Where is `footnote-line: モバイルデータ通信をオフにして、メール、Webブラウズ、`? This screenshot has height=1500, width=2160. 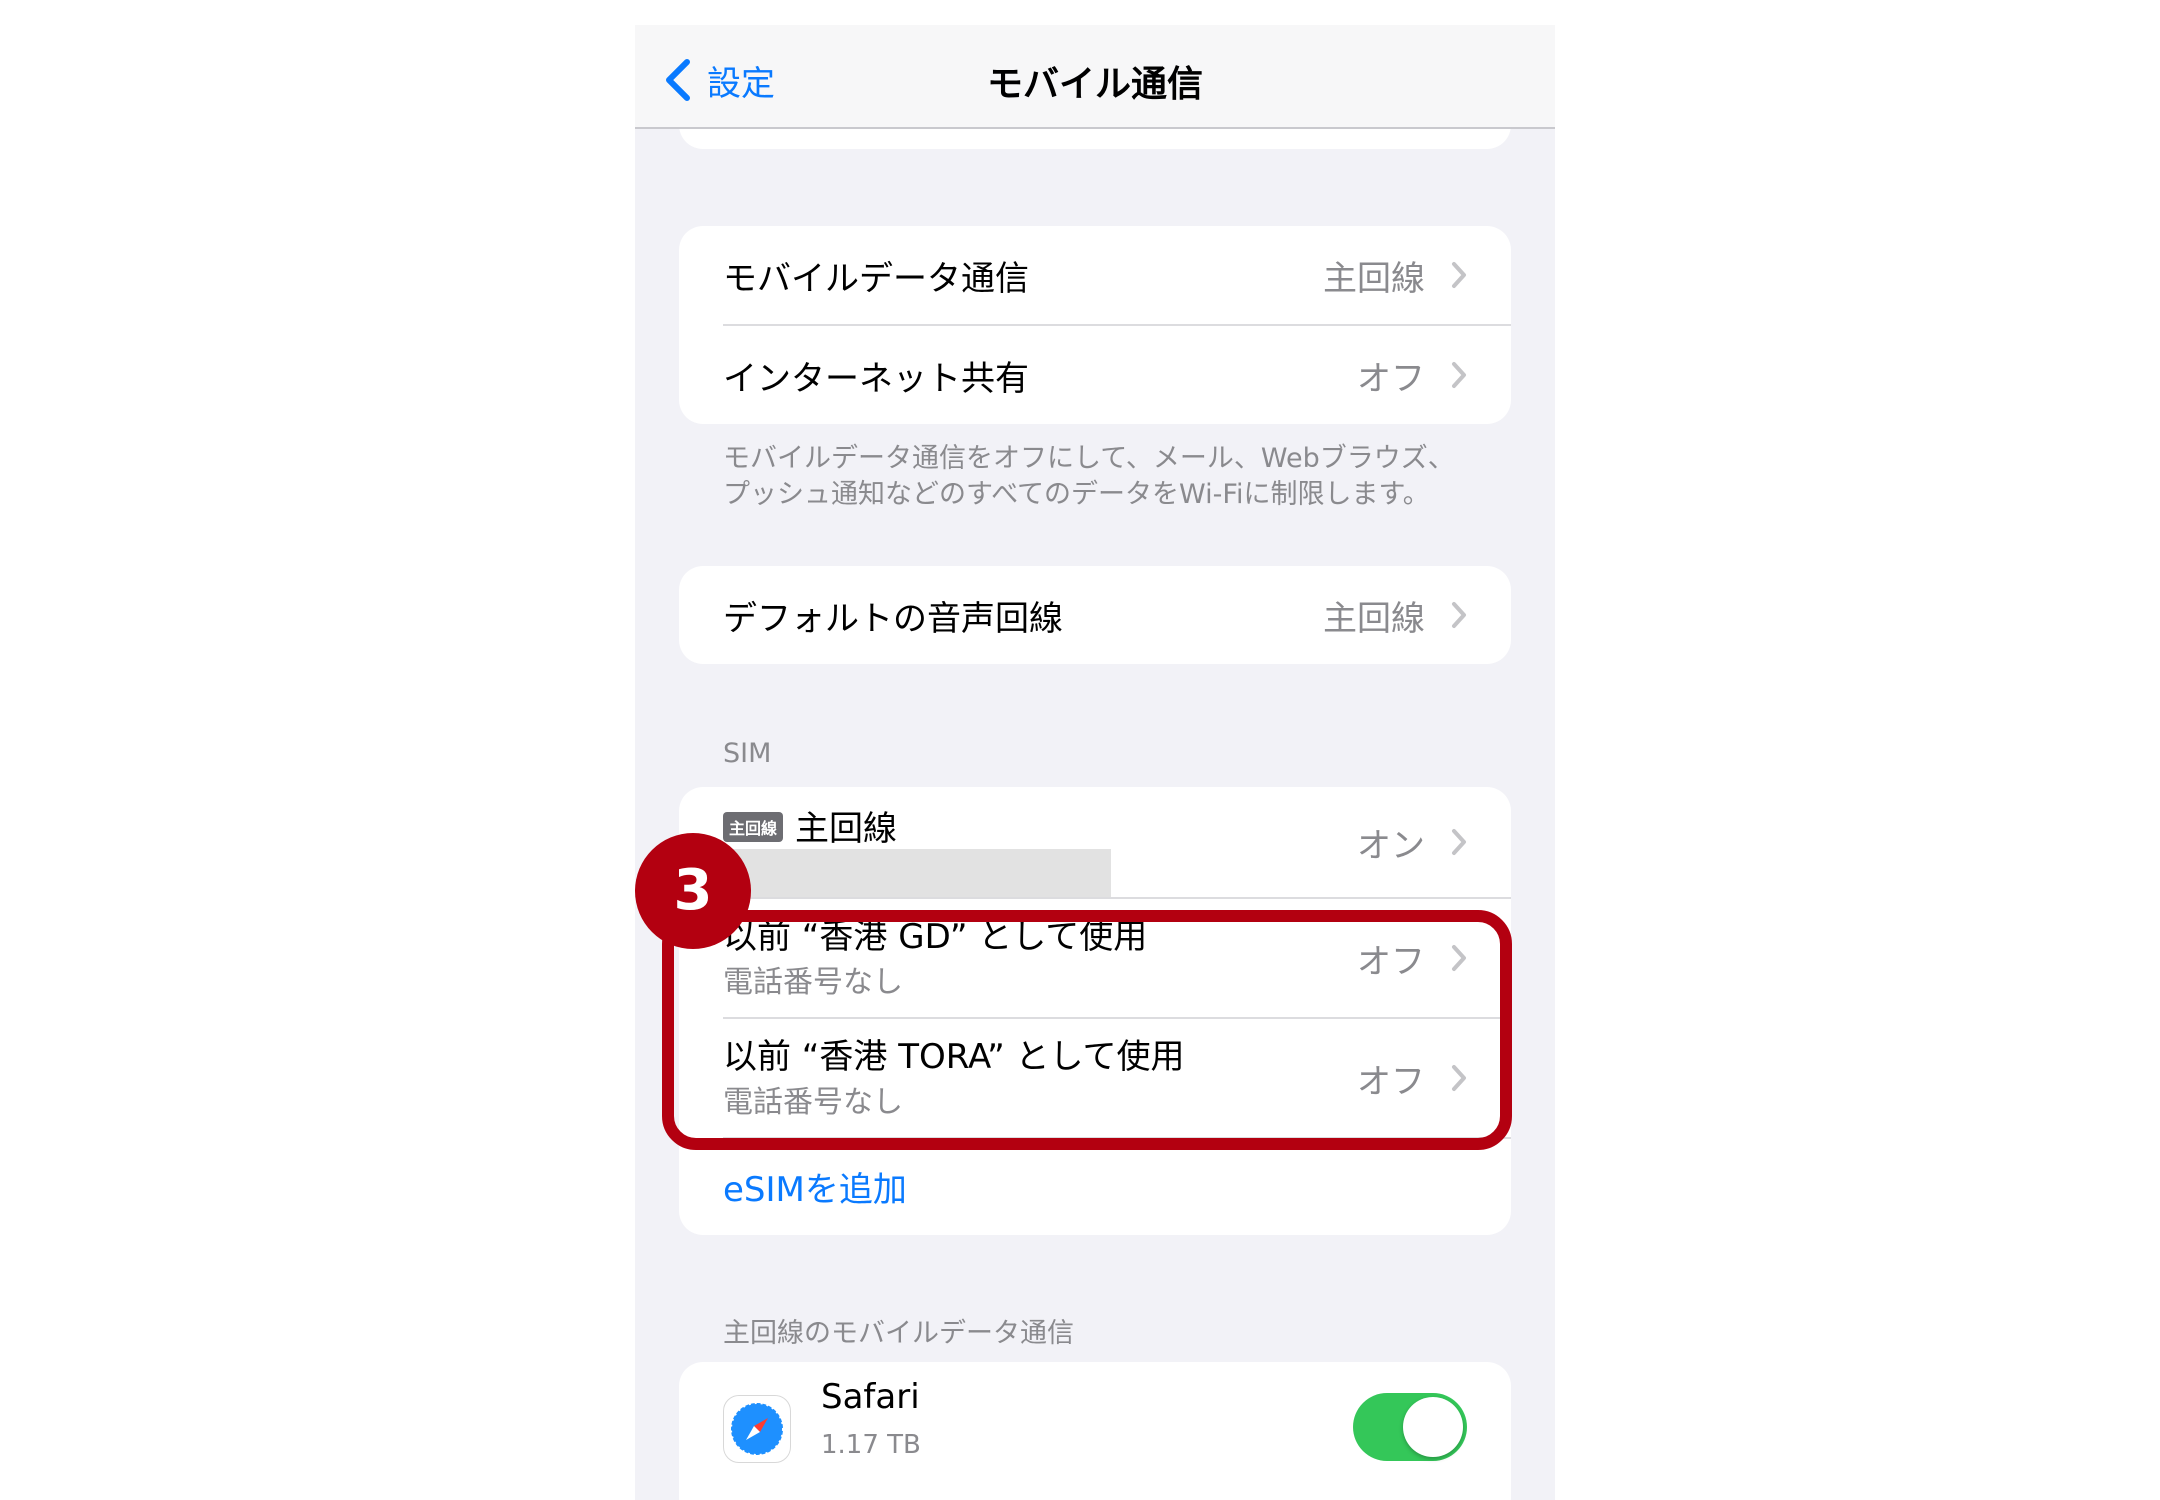
footnote-line: モバイルデータ通信をオフにして、メール、Webブラウズ、 is located at coordinates (1089, 458).